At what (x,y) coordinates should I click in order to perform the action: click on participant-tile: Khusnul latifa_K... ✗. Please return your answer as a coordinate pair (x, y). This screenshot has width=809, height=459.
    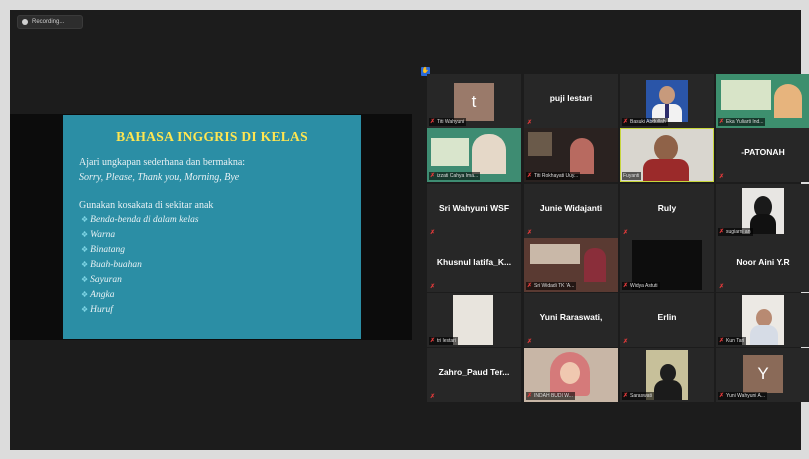
    Looking at the image, I should click on (474, 265).